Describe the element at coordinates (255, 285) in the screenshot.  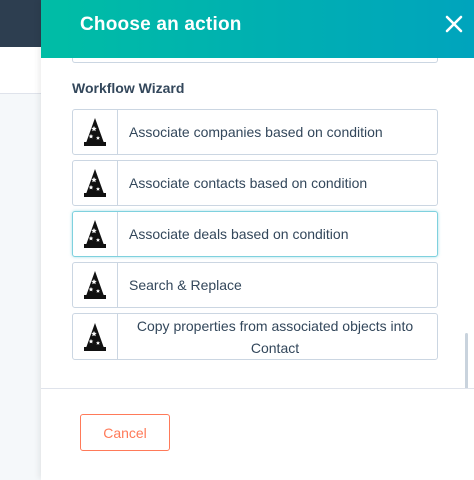
I see `action-item-search-replace: Search & Replace` at that location.